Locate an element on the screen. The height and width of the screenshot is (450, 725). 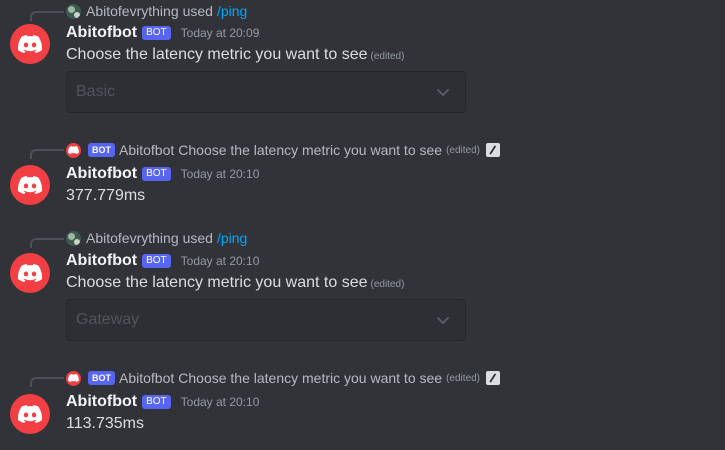
latency-select: Gateway is located at coordinates (266, 320).